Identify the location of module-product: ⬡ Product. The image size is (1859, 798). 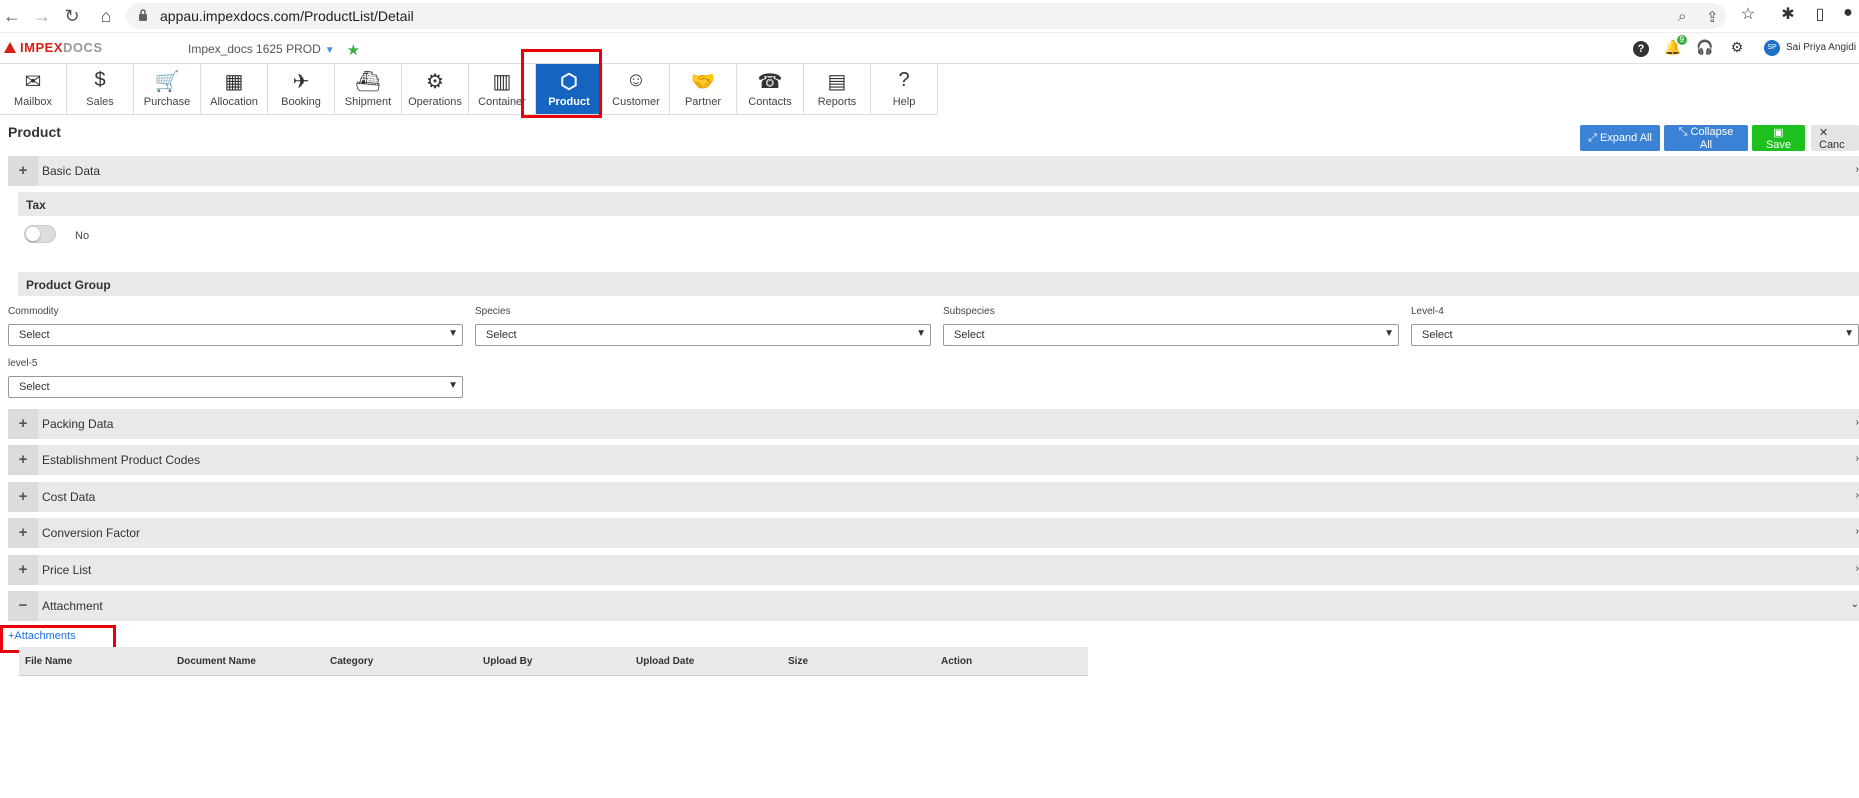
(569, 89).